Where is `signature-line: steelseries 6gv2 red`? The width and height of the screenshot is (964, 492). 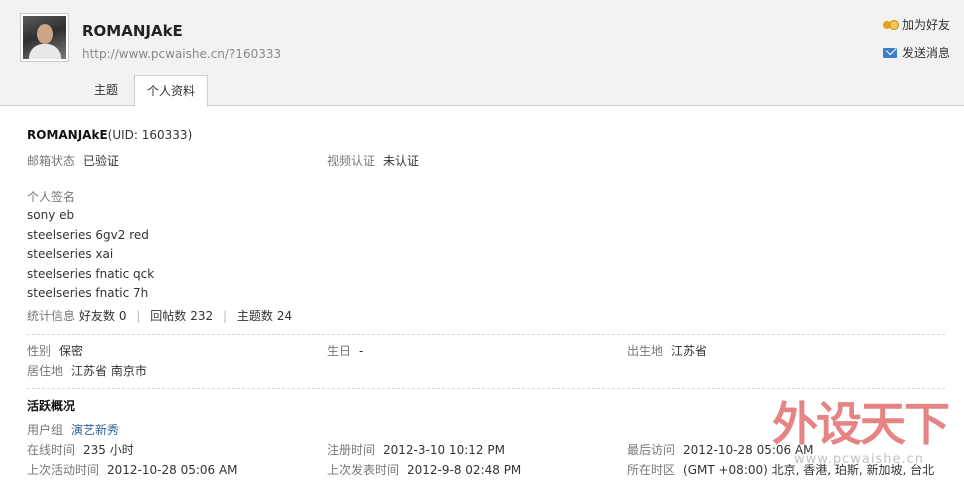
signature-line: steelseries 6gv2 red is located at coordinates (88, 235).